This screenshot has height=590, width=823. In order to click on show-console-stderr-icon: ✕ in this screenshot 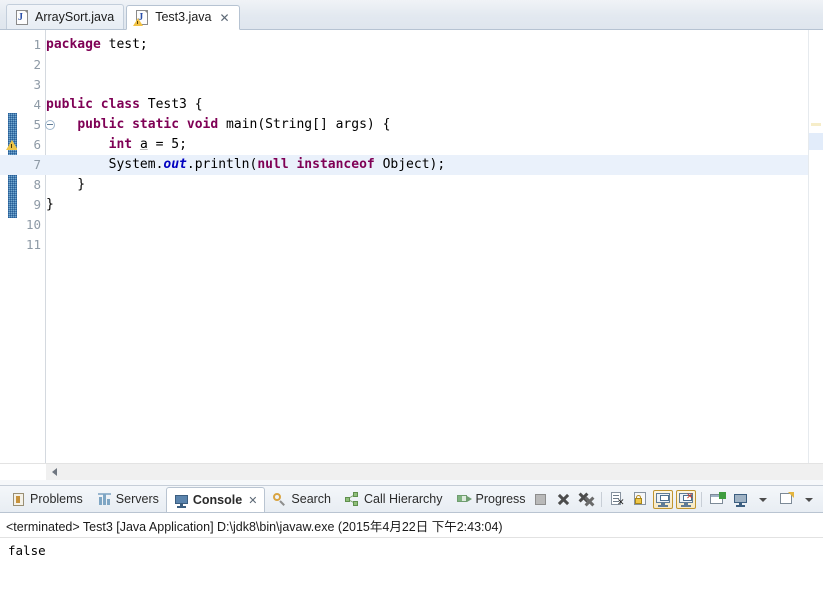, I will do `click(686, 499)`.